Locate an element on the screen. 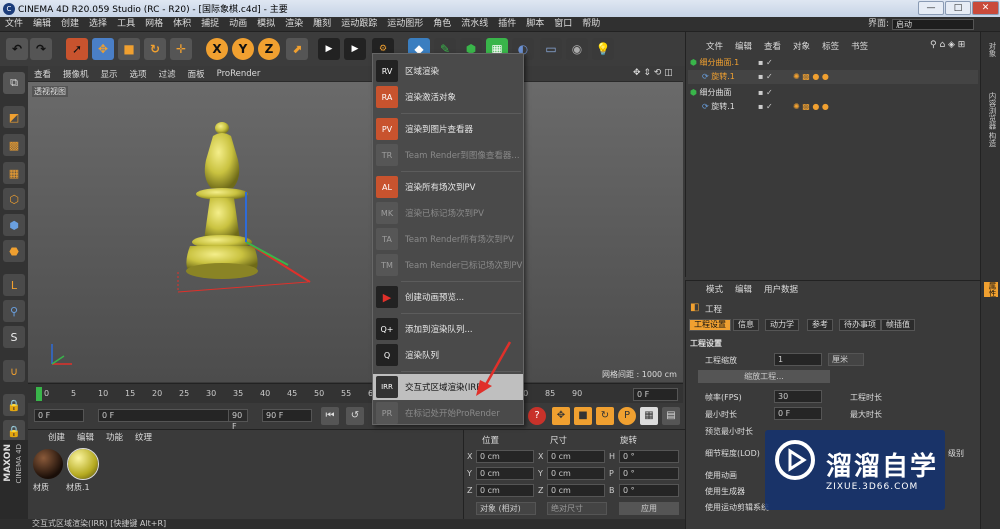  goto-start-icon: ⏮ is located at coordinates (330, 416).